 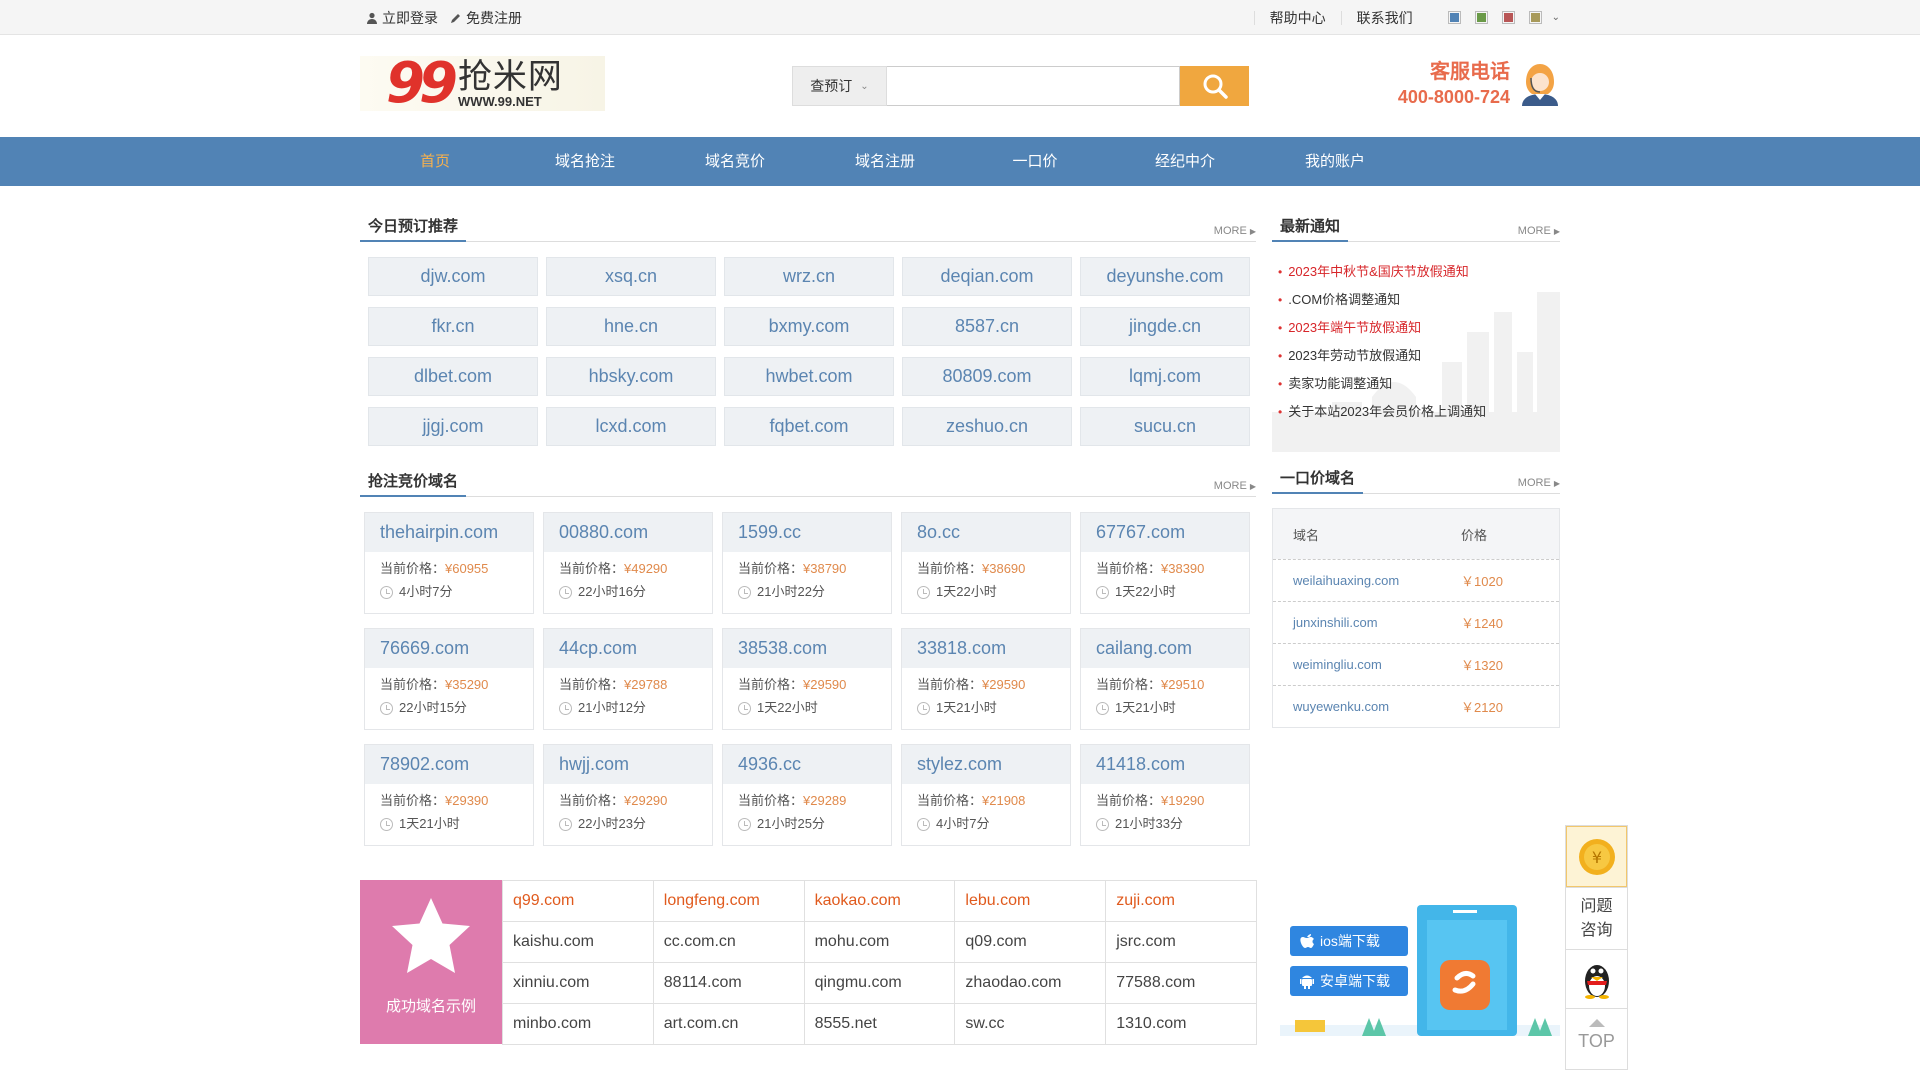 I want to click on success-domain: zuji.com, so click(x=1181, y=901).